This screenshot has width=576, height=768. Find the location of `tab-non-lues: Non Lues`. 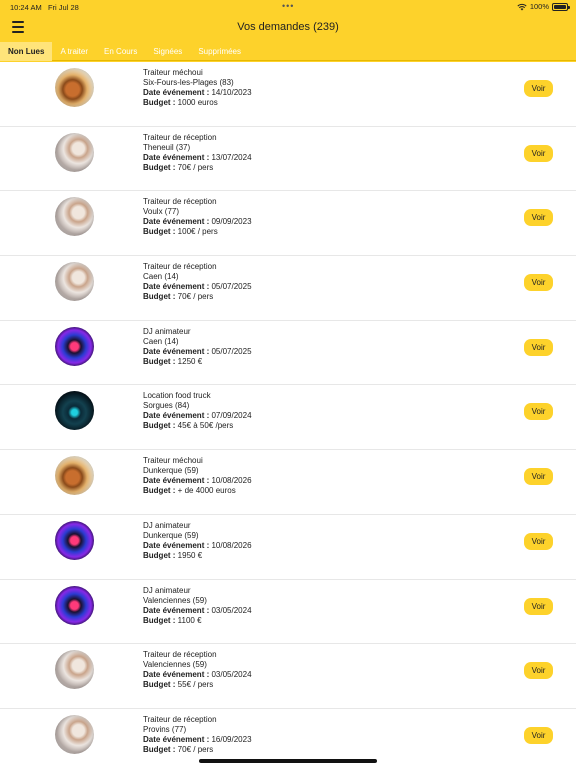

tab-non-lues: Non Lues is located at coordinates (26, 51).